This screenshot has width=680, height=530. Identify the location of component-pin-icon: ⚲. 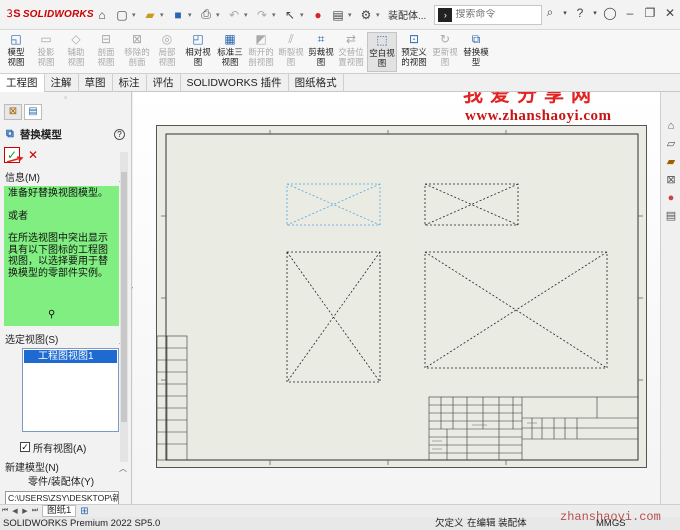
(52, 314).